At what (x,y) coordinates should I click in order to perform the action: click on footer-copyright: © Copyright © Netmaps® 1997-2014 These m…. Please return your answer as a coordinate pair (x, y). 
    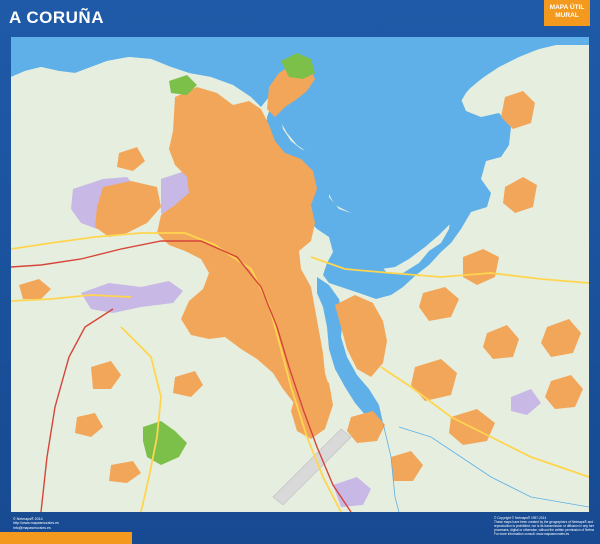
    Looking at the image, I should click on (544, 526).